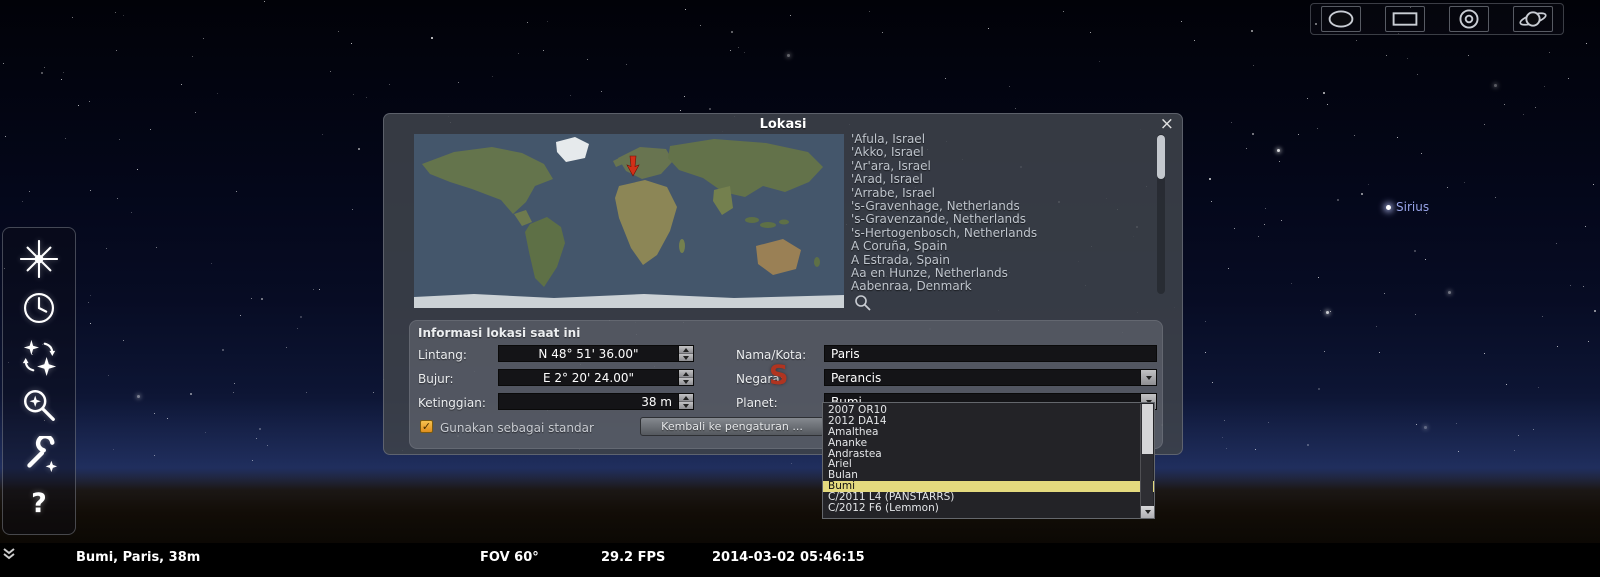  I want to click on longitude-label: Bujur:, so click(436, 379).